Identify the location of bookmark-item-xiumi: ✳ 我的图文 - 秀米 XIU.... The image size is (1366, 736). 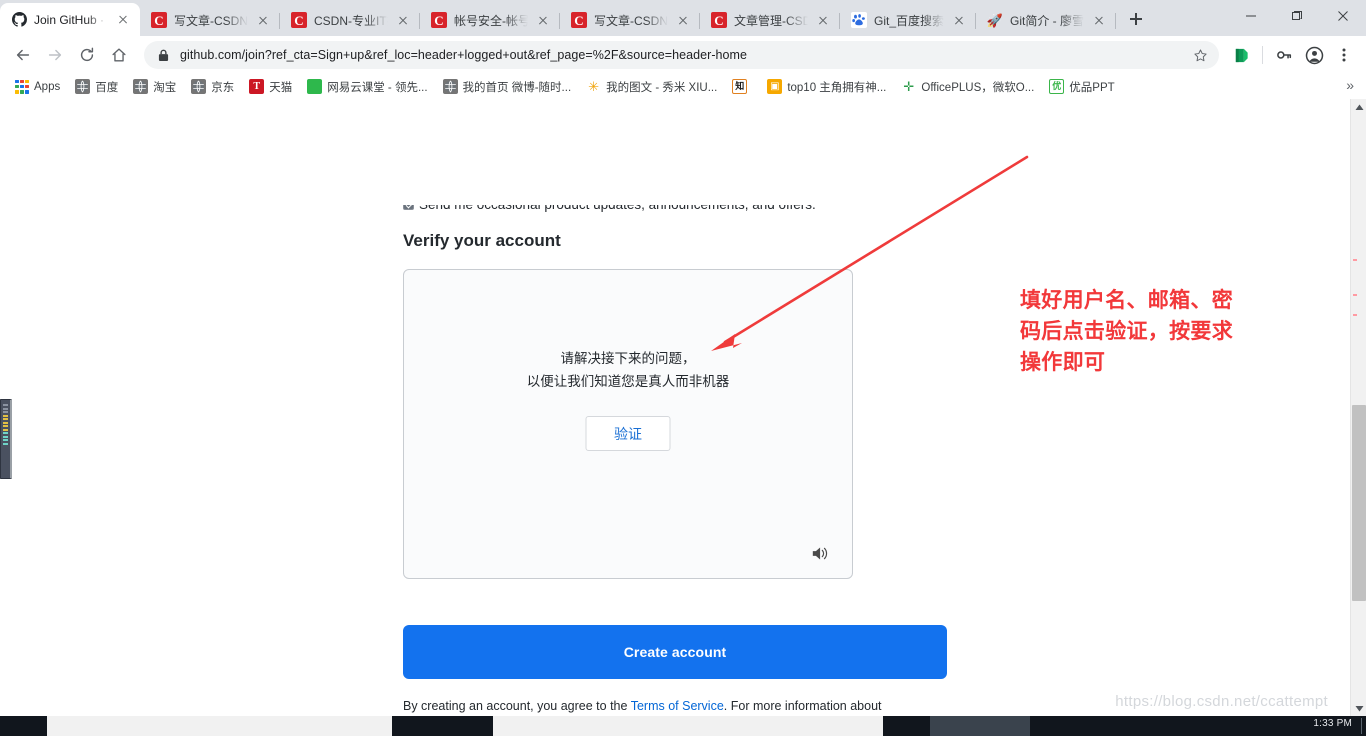
(651, 87).